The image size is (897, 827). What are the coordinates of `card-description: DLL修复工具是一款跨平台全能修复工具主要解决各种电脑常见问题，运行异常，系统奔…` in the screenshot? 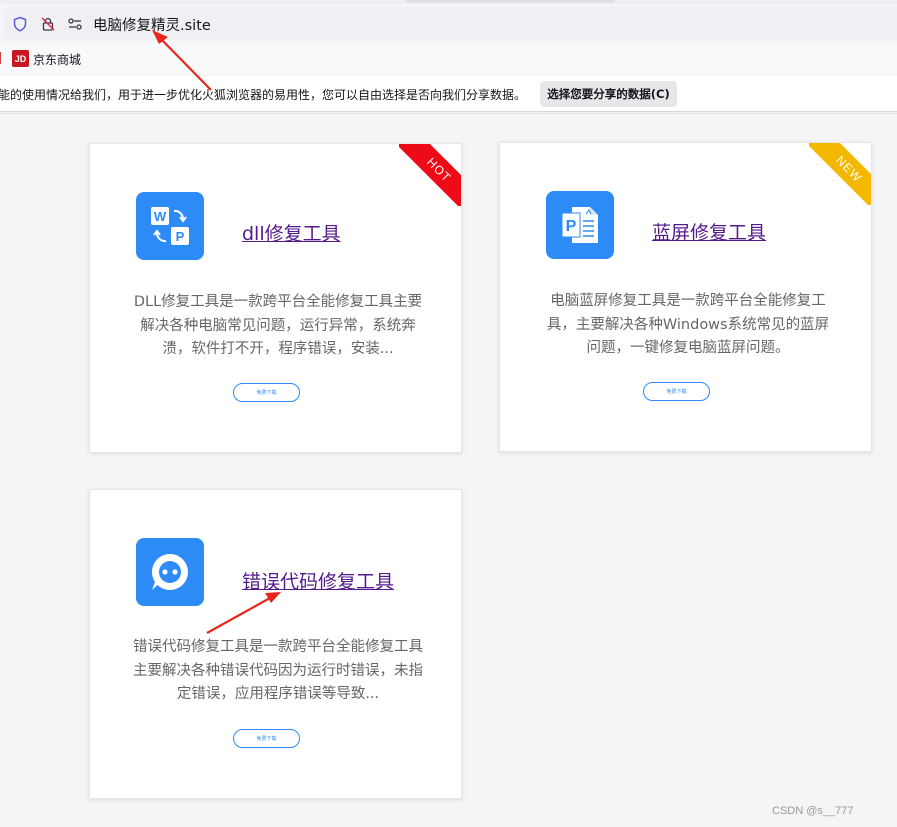 It's located at (278, 325).